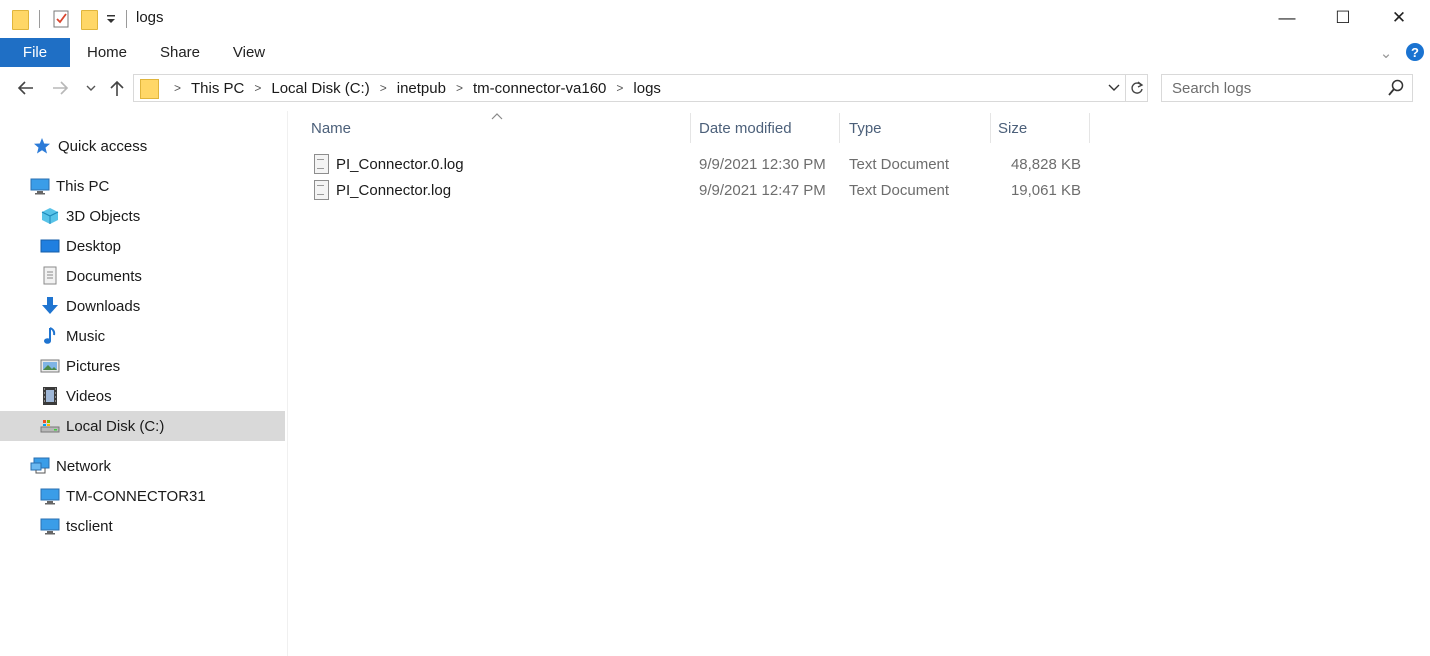 The image size is (1430, 656). I want to click on file-name-cell: PI_Connector.log, so click(382, 190).